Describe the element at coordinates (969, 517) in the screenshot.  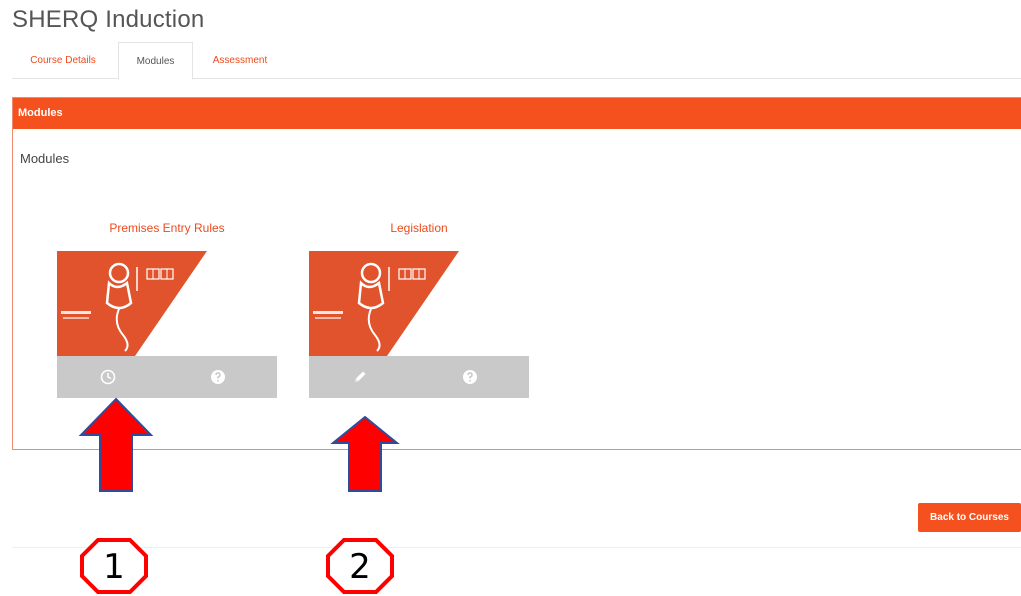
I see `back-to-courses-button: Back to Courses` at that location.